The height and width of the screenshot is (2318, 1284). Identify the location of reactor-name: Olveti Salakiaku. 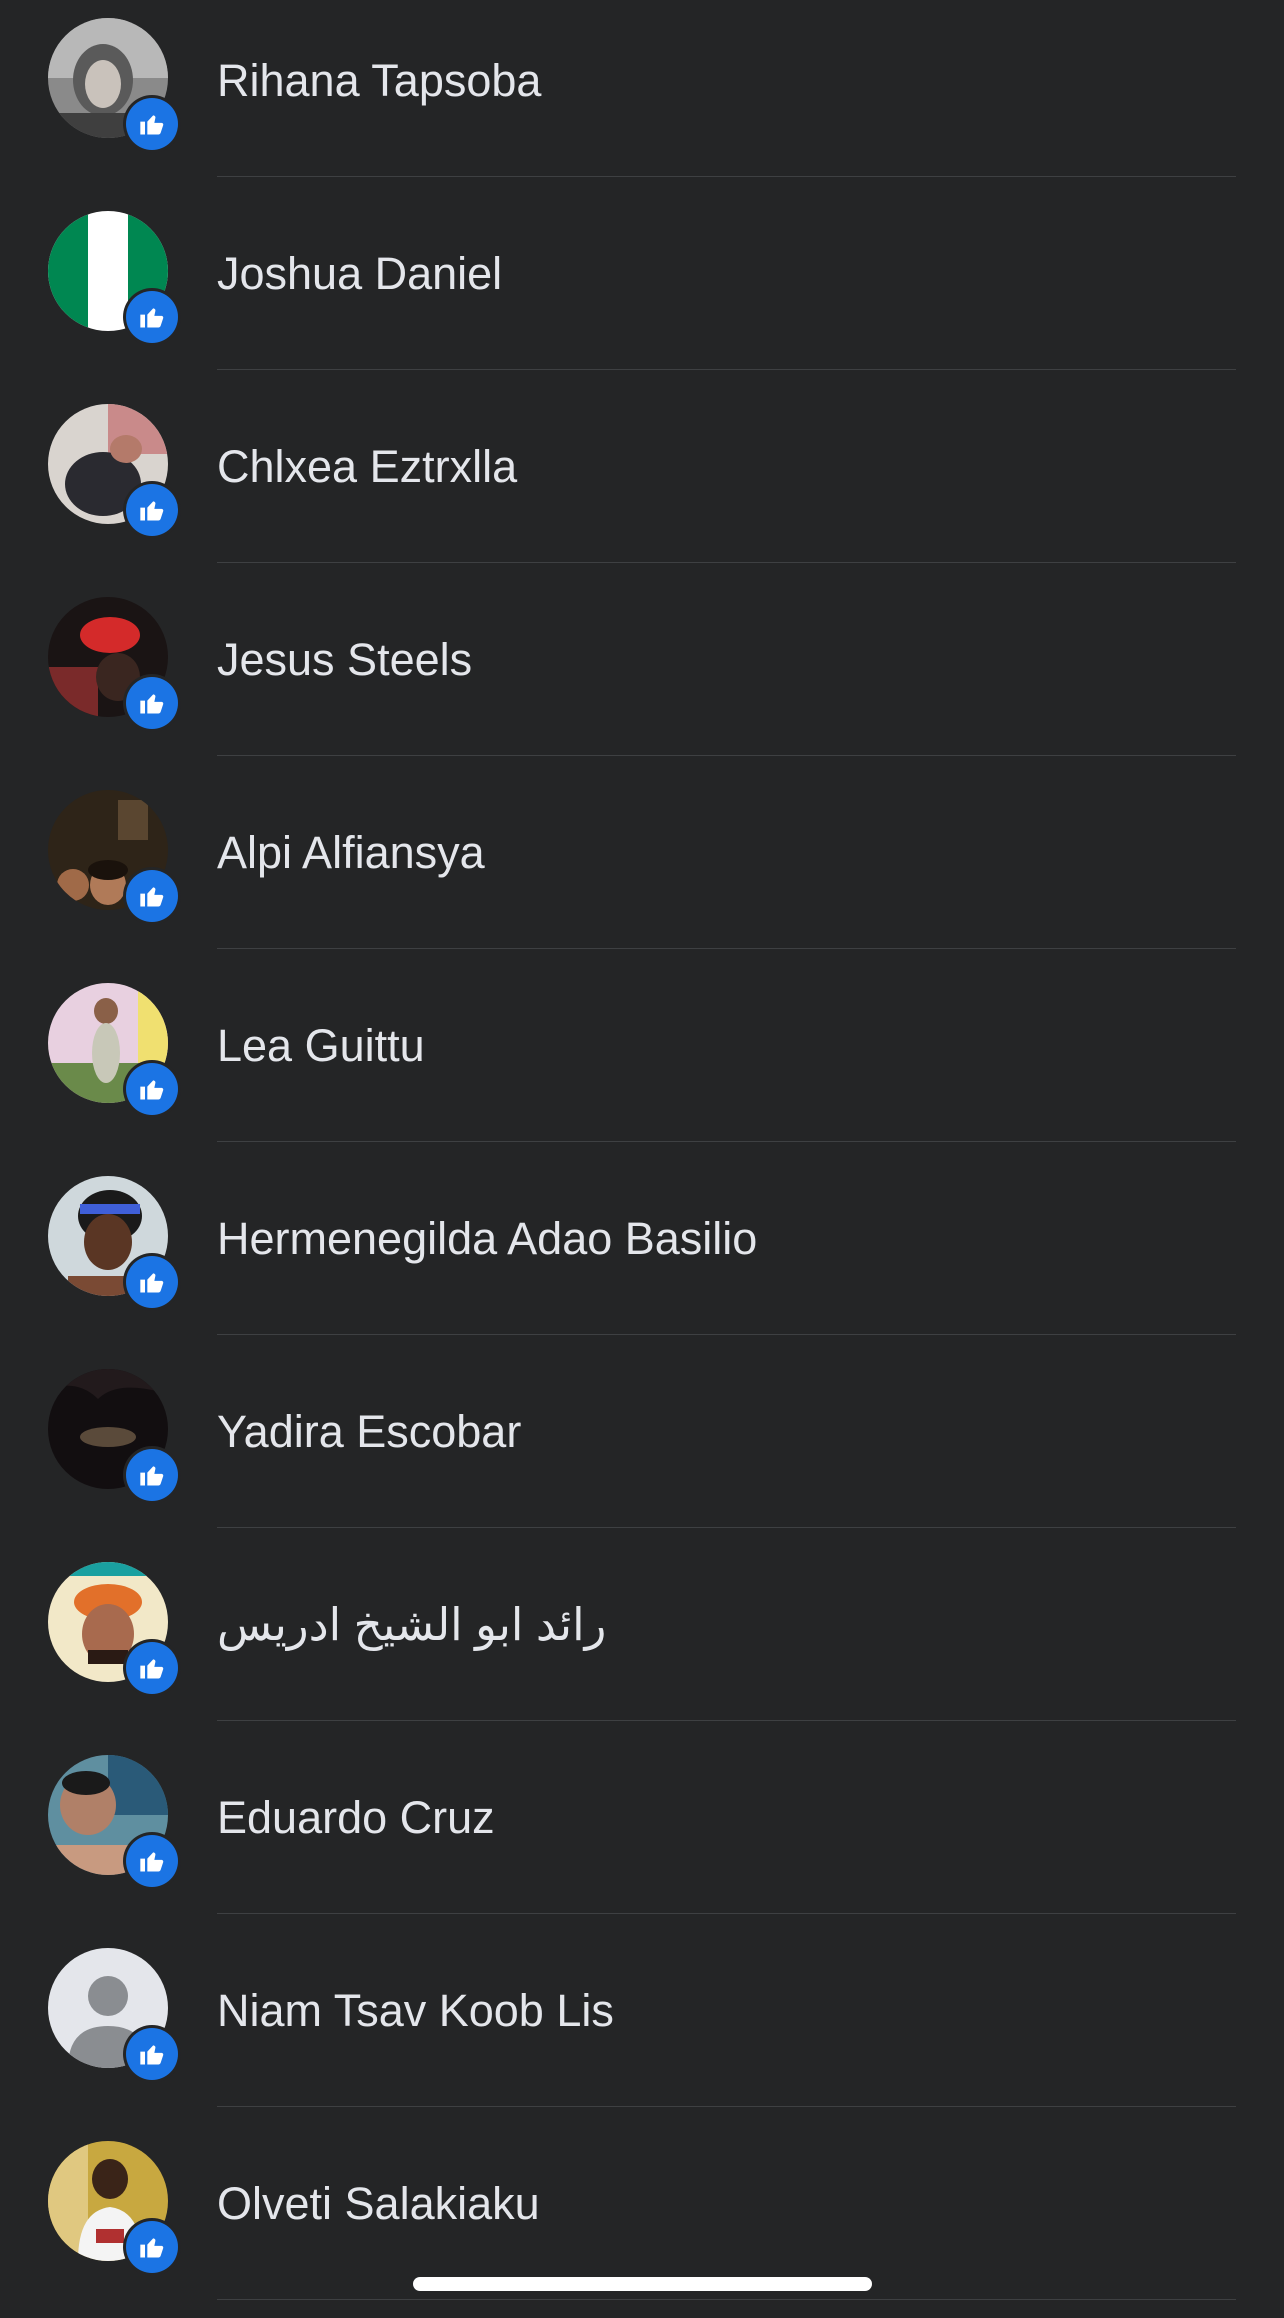
(378, 2204).